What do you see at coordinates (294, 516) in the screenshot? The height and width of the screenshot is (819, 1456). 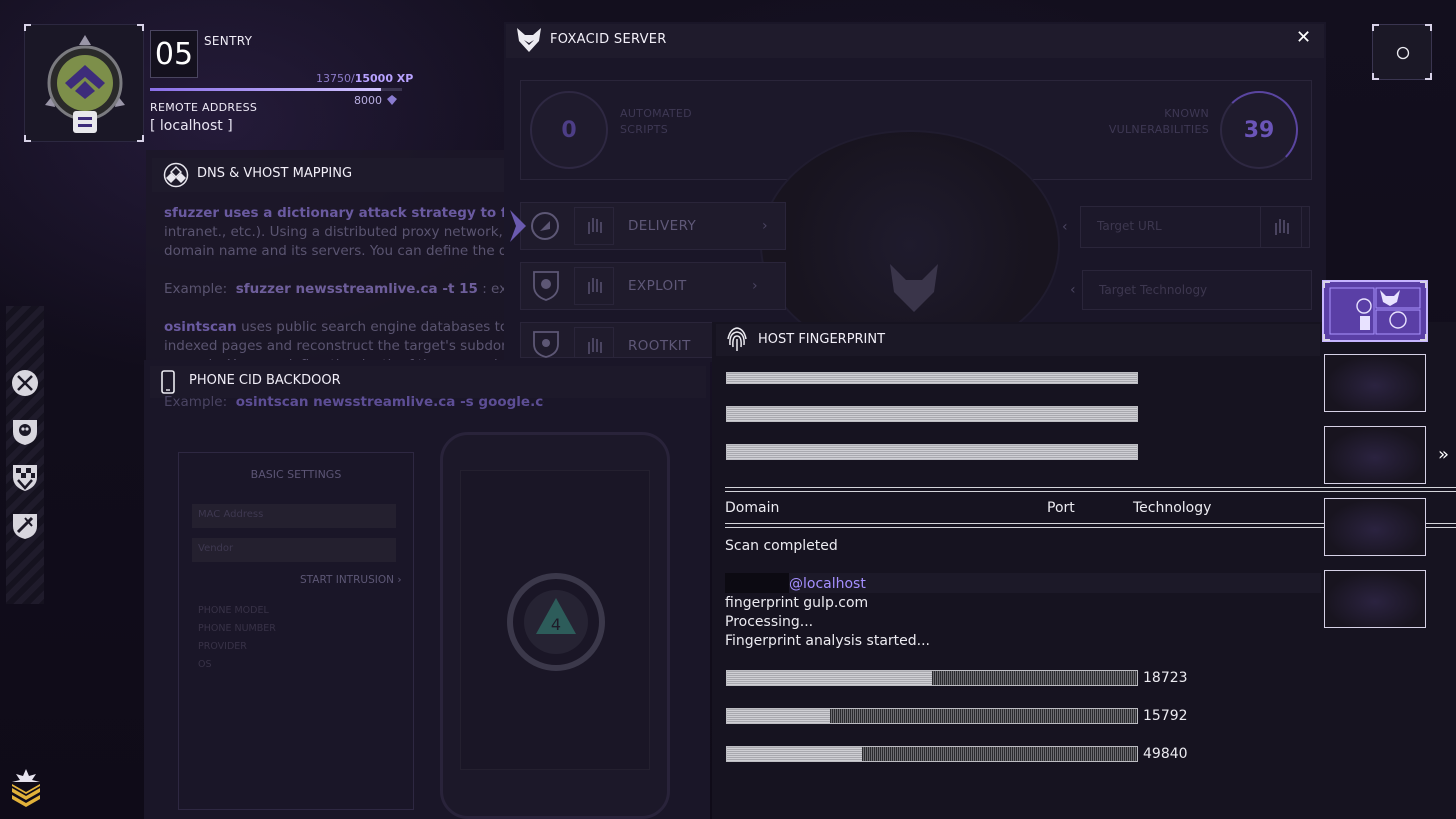 I see `mac-address-field: MAC Address` at bounding box center [294, 516].